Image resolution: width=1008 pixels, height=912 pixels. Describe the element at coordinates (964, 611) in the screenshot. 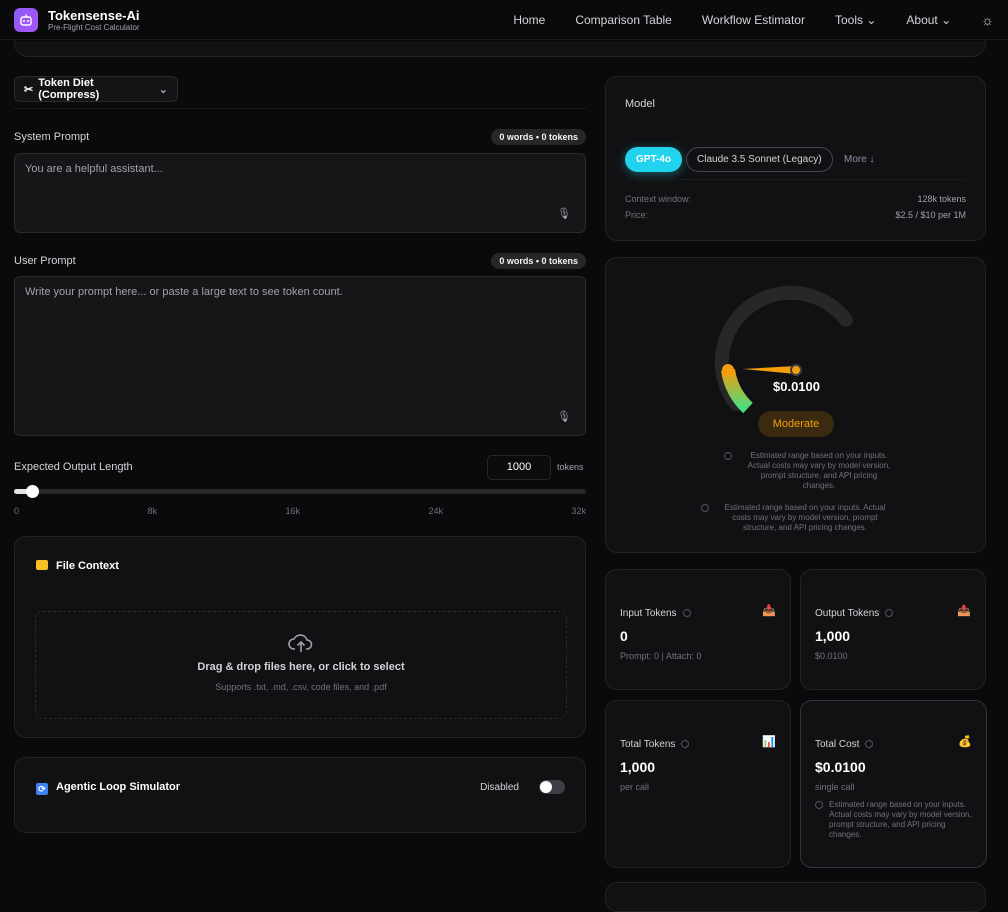

I see `outbox-tray-icon: 📤` at that location.